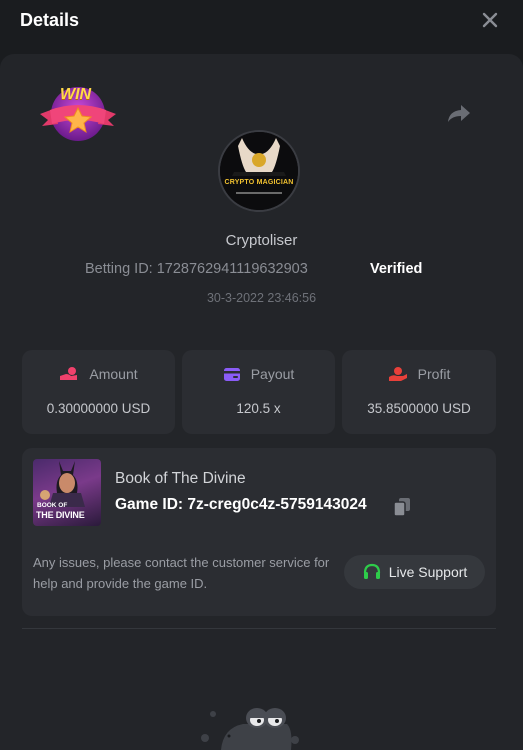 This screenshot has height=750, width=523. Describe the element at coordinates (397, 374) in the screenshot. I see `profit-hand-icon` at that location.